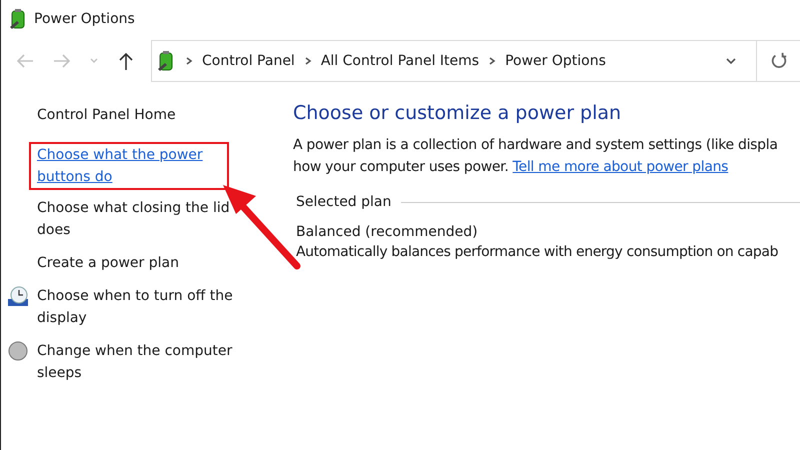 This screenshot has width=800, height=450. Describe the element at coordinates (537, 252) in the screenshot. I see `plan-description: Automatically balances performance with energy consumption on capab` at that location.